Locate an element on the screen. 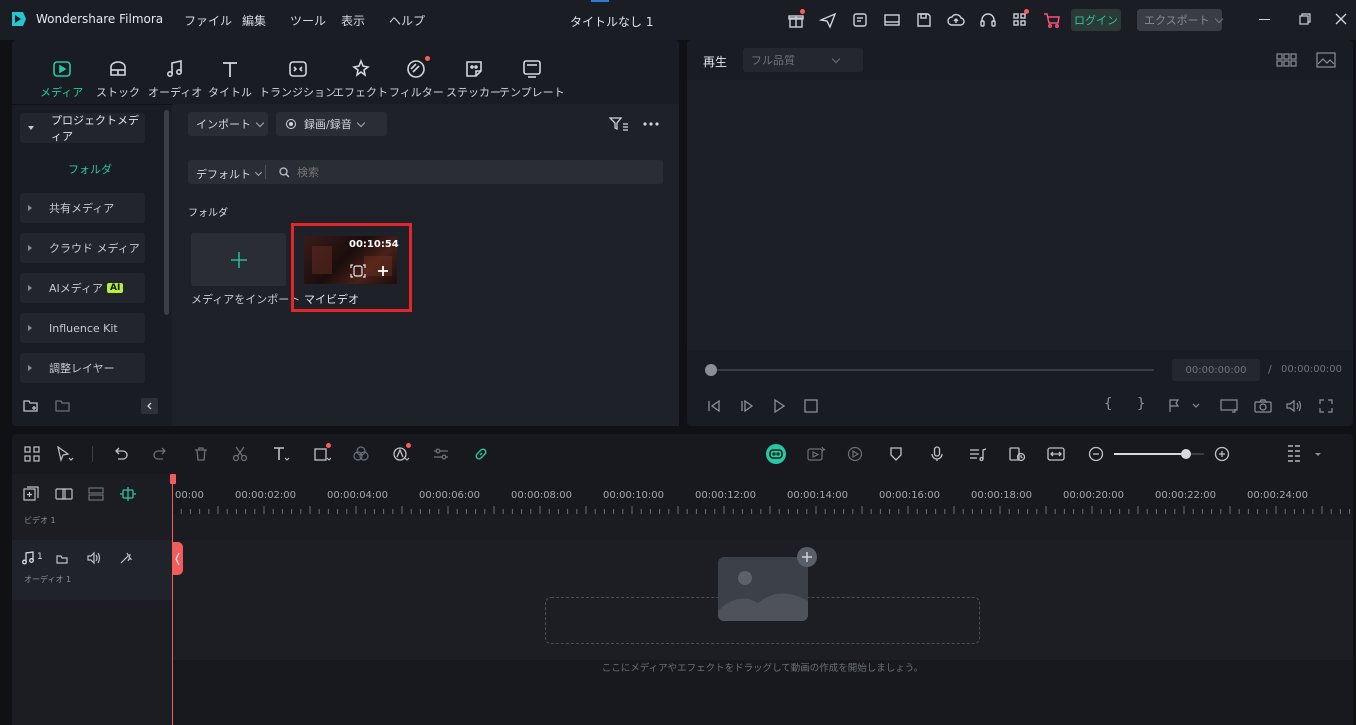 The height and width of the screenshot is (725, 1356). mark-in-icon: { is located at coordinates (1108, 404).